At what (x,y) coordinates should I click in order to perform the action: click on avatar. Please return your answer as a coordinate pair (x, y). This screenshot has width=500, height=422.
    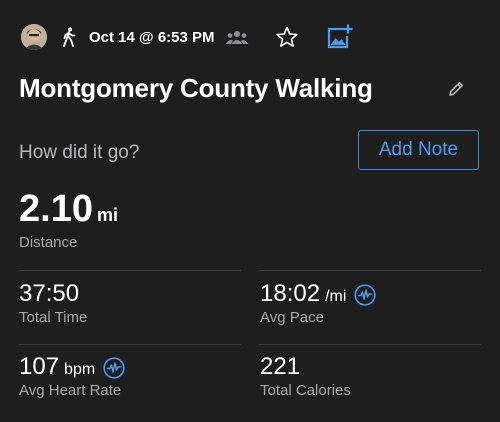
    Looking at the image, I should click on (34, 37).